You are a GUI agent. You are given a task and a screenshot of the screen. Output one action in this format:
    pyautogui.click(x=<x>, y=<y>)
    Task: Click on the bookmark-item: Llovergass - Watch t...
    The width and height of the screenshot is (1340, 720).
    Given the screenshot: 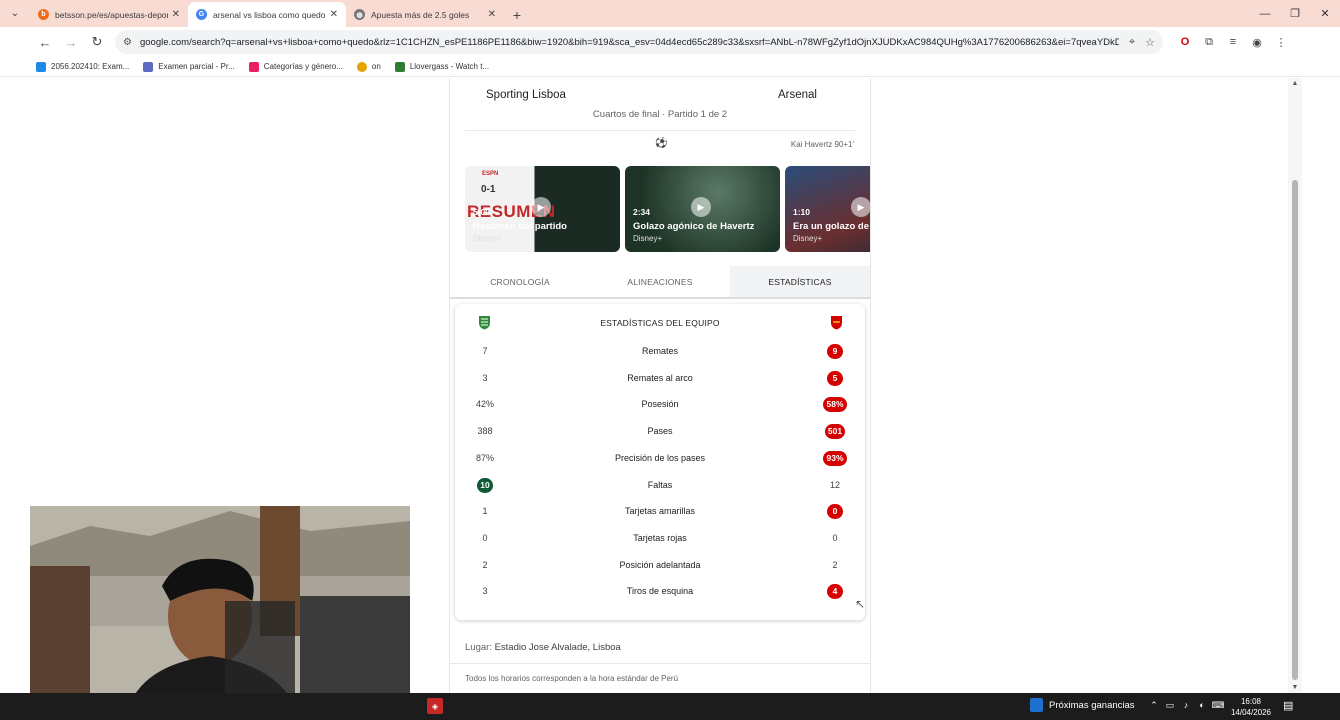 What is the action you would take?
    pyautogui.click(x=441, y=66)
    